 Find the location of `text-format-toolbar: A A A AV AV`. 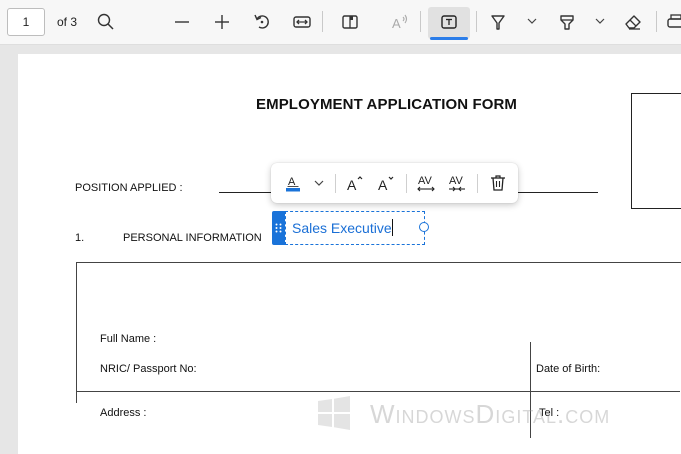

text-format-toolbar: A A A AV AV is located at coordinates (394, 183).